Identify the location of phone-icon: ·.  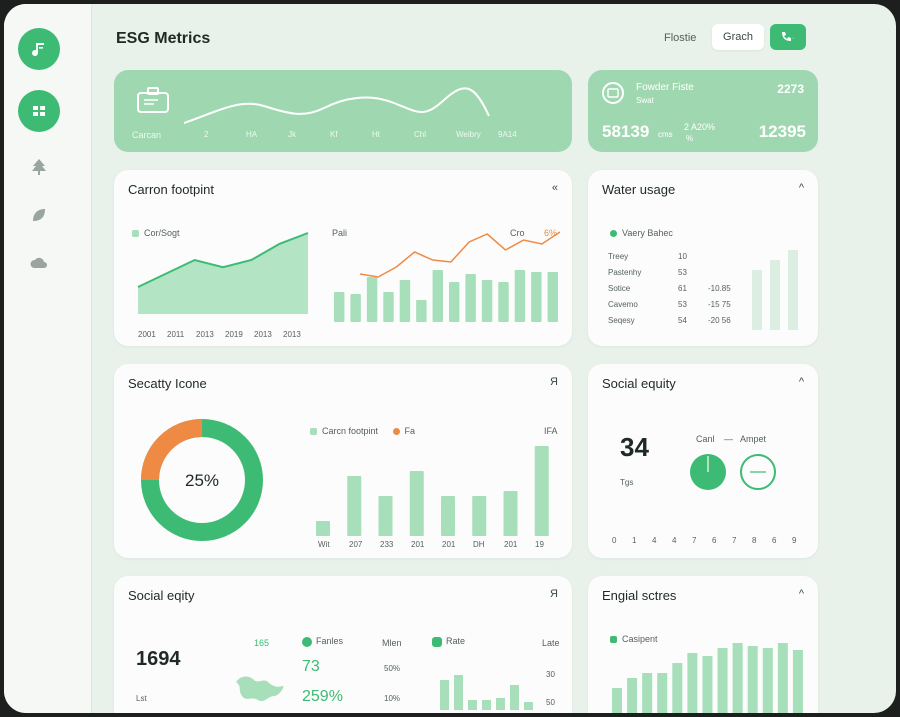
(788, 37).